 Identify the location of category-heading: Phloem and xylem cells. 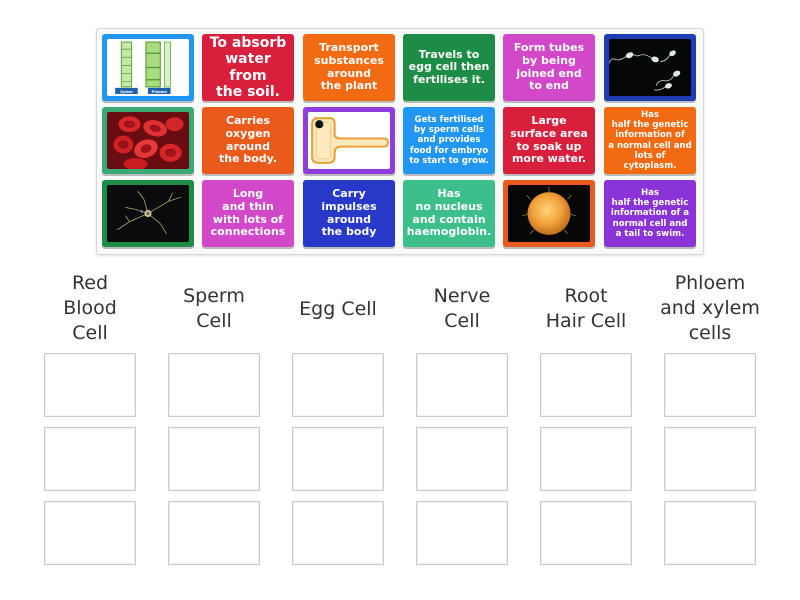
(710, 308).